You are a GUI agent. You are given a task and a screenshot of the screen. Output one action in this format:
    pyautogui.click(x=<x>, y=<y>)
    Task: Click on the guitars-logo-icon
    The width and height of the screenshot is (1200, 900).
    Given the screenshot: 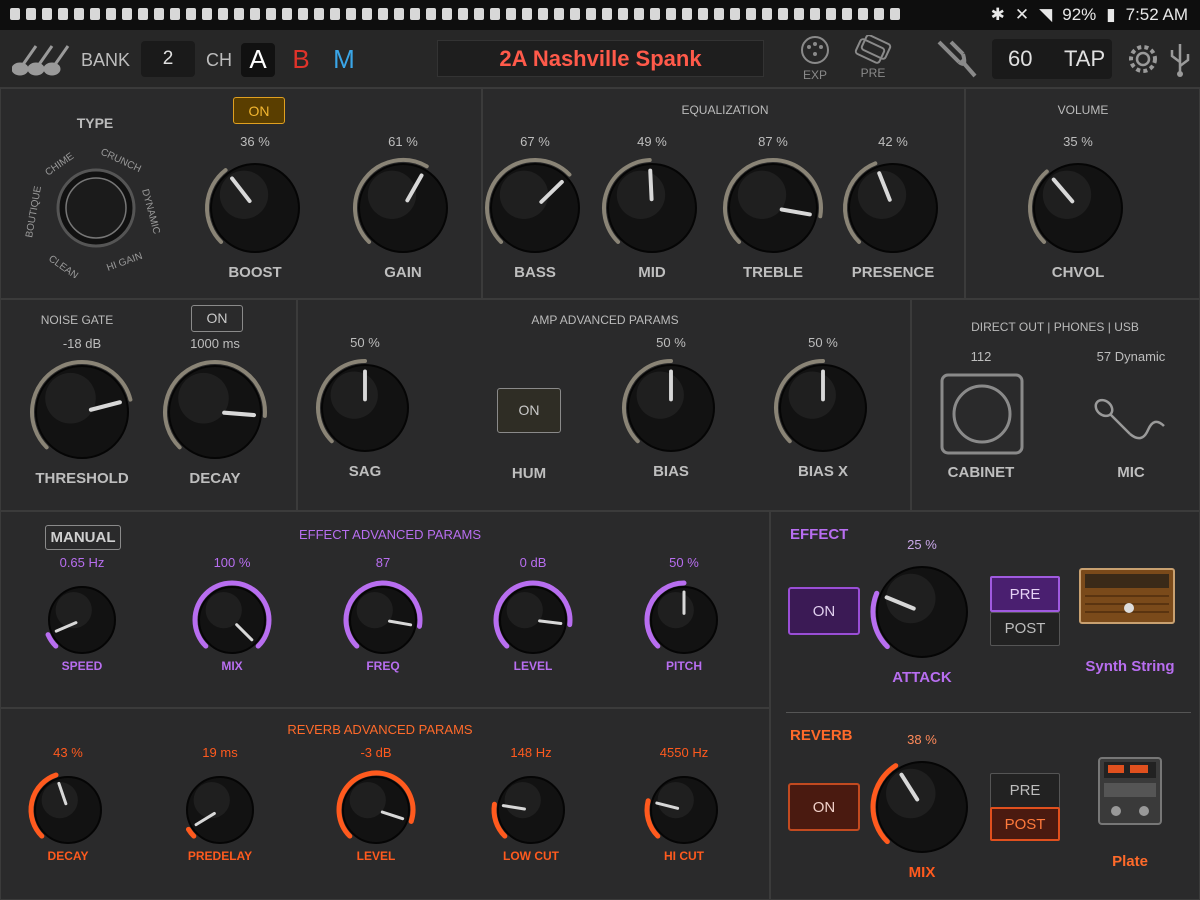 What is the action you would take?
    pyautogui.click(x=41, y=59)
    